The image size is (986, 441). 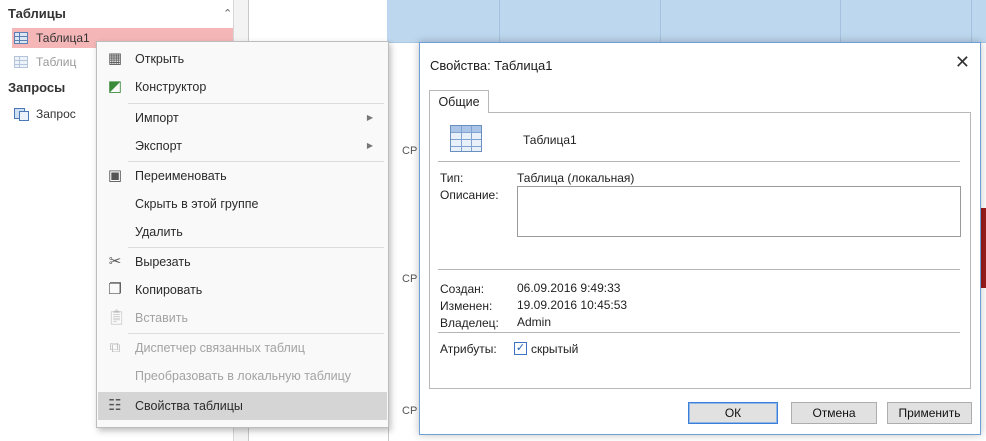 I want to click on owner-value: Admin, so click(x=534, y=322).